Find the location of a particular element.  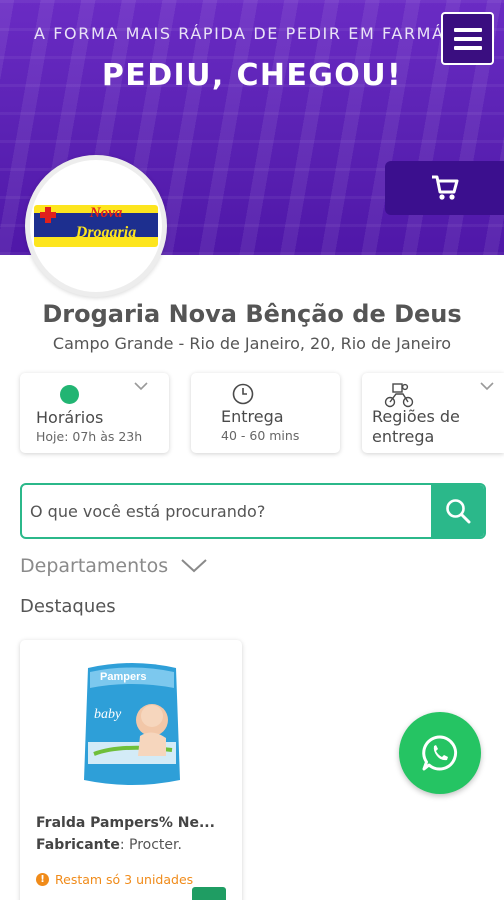

shopping-cart-icon is located at coordinates (444, 187).